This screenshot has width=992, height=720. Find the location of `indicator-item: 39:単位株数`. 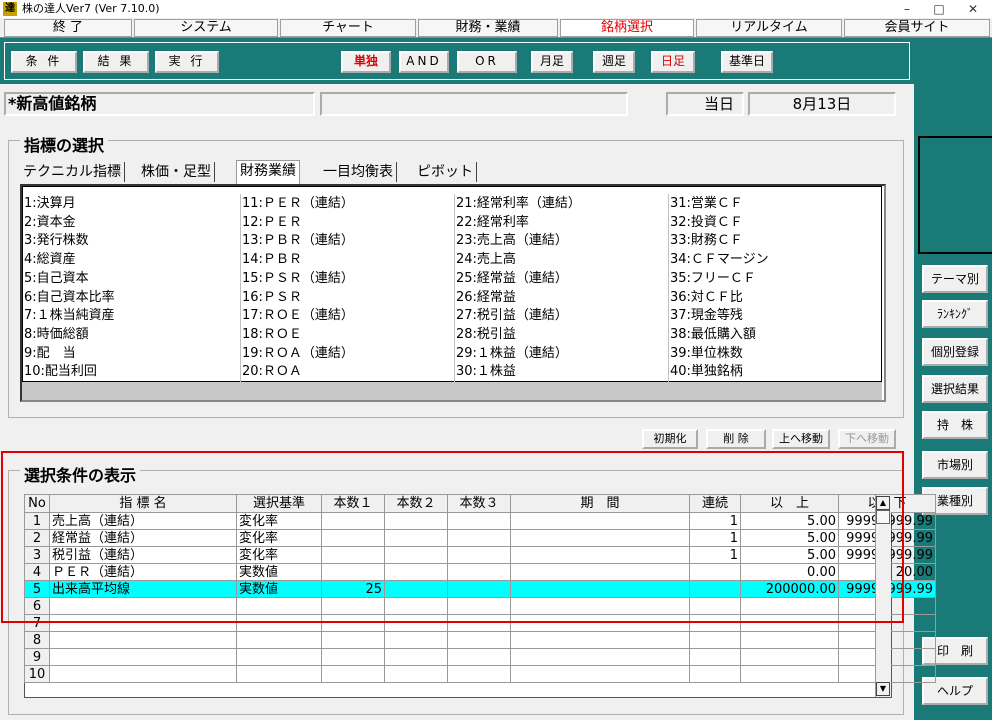

indicator-item: 39:単位株数 is located at coordinates (706, 354).